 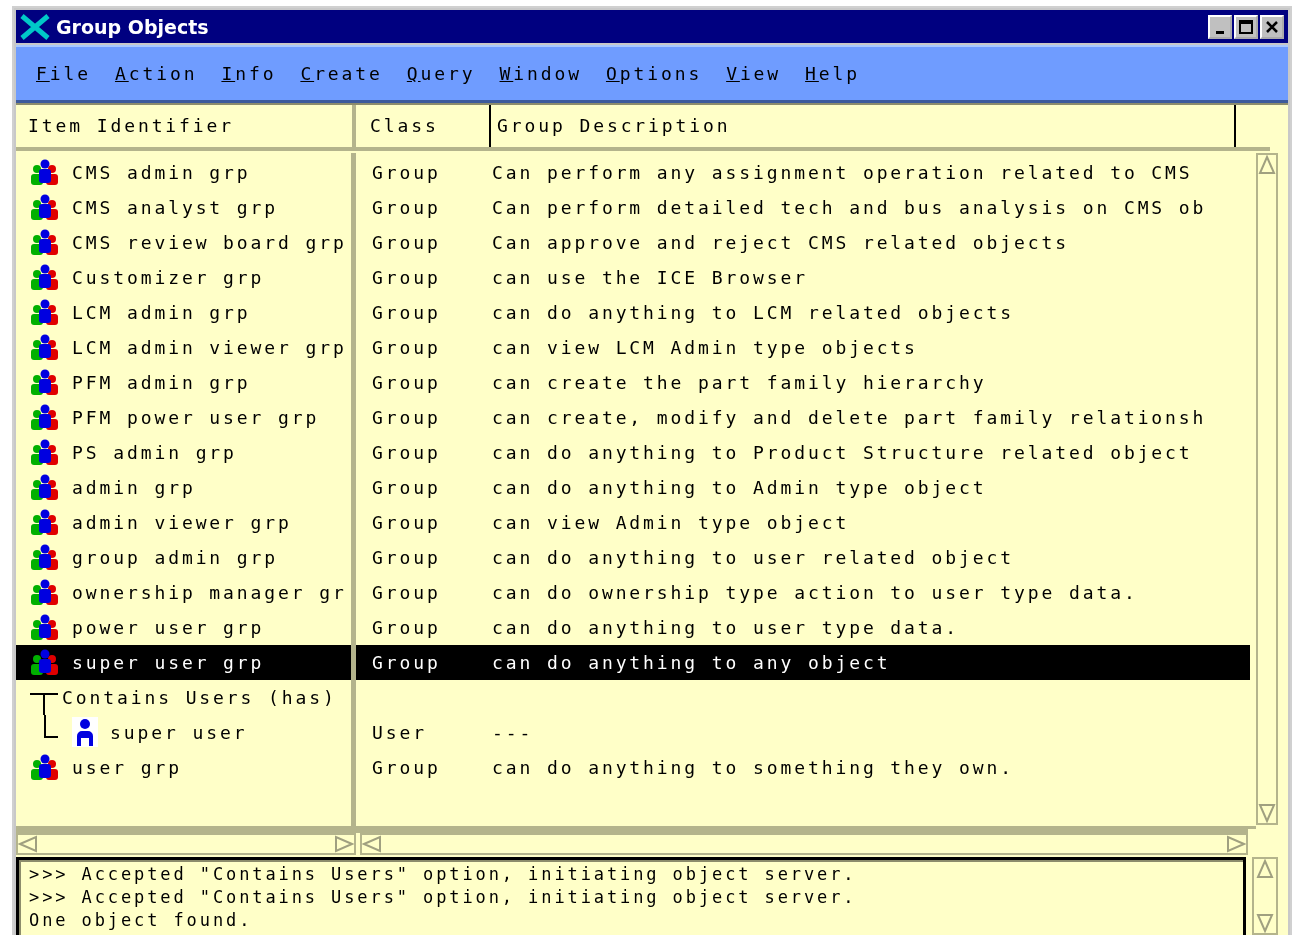 What do you see at coordinates (754, 73) in the screenshot?
I see `menu-item: View` at bounding box center [754, 73].